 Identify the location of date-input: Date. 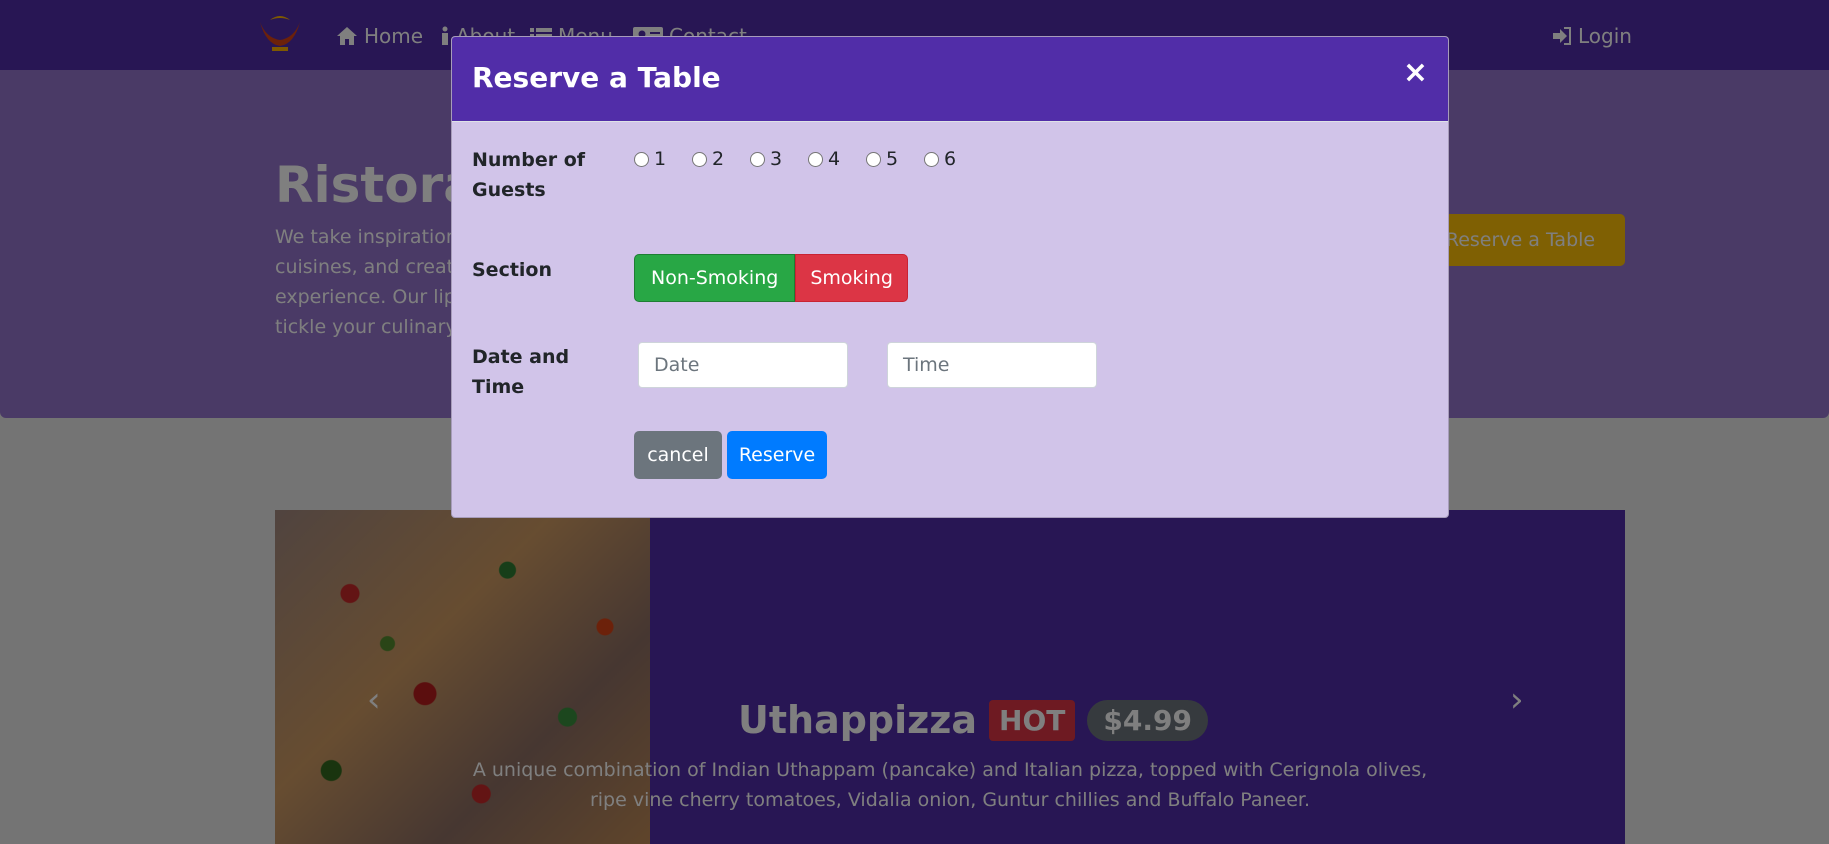
(743, 365).